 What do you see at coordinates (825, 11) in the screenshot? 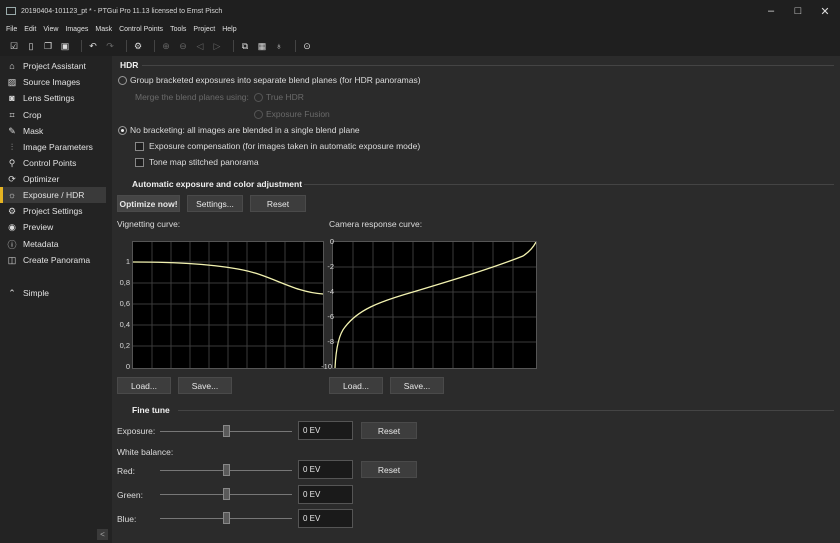
I see `close-button: ✕` at bounding box center [825, 11].